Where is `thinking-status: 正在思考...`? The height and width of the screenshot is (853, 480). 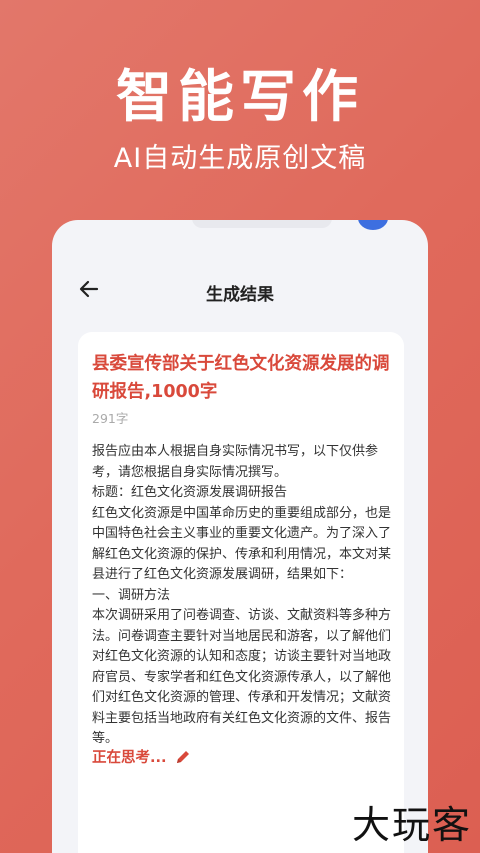 thinking-status: 正在思考... is located at coordinates (141, 756).